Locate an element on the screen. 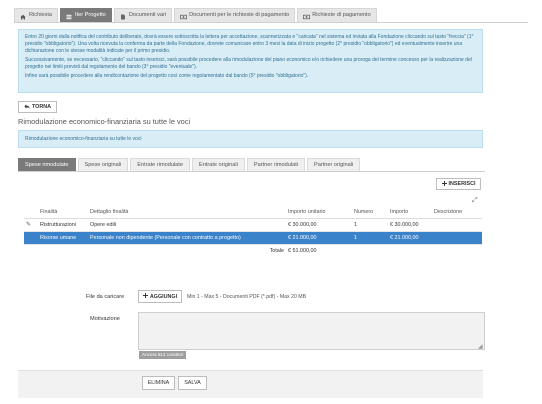  edit-column-header is located at coordinates (31, 213).